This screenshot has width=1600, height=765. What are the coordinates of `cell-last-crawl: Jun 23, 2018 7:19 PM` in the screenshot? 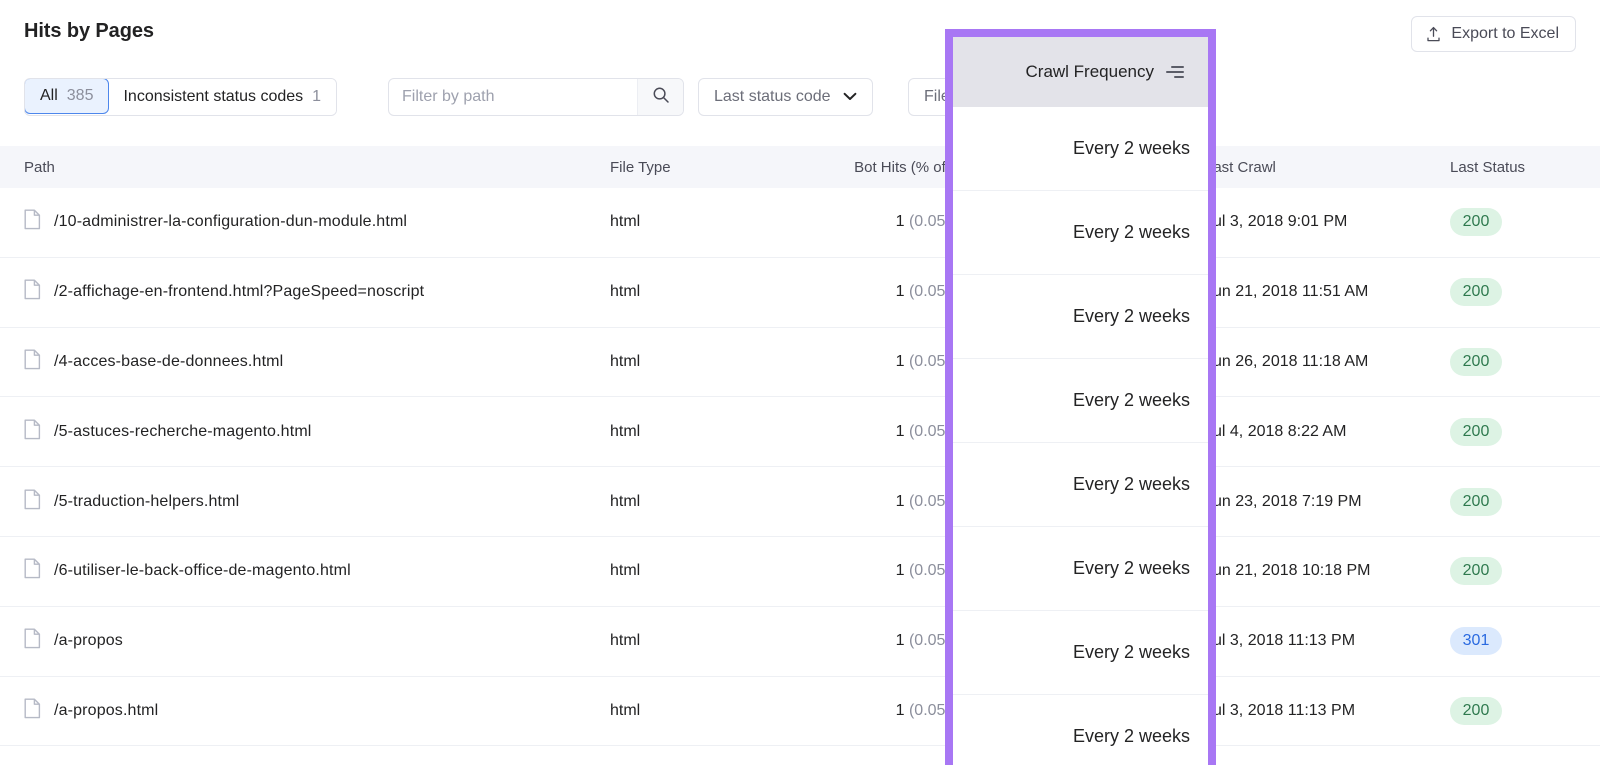 It's located at (1327, 502).